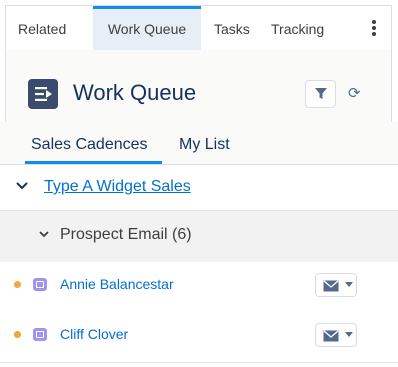 The image size is (398, 367). What do you see at coordinates (42, 28) in the screenshot?
I see `tab-related: Related` at bounding box center [42, 28].